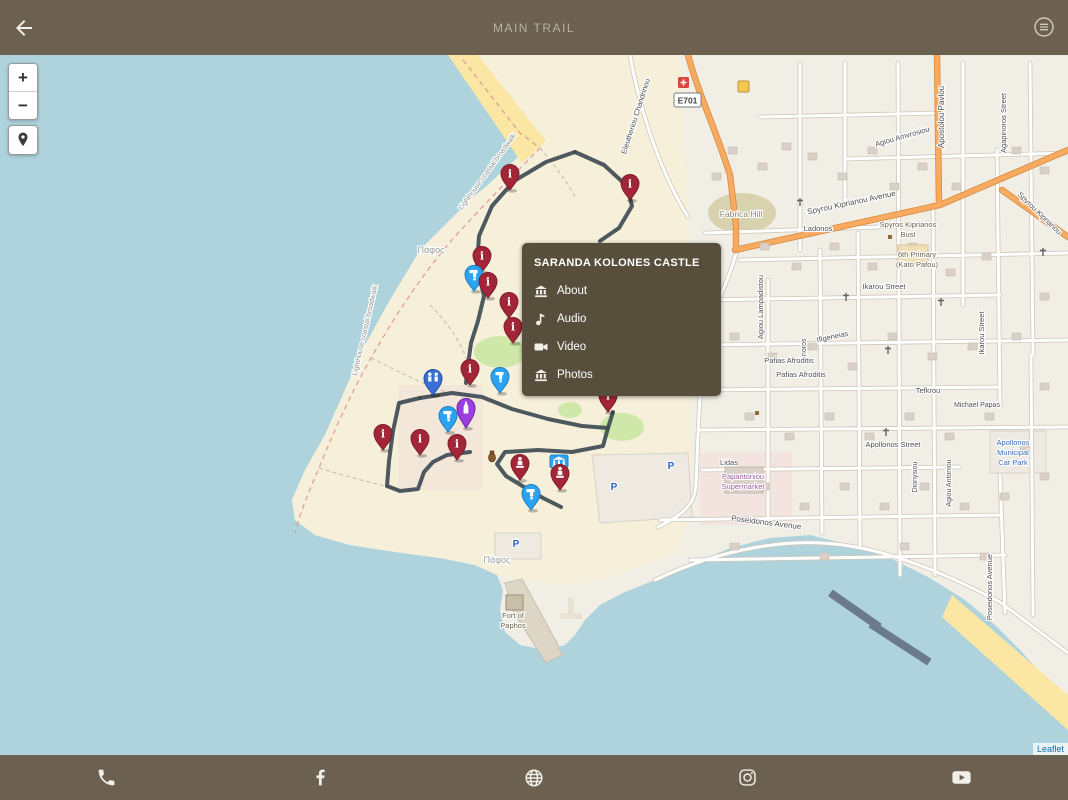  I want to click on popup-item-label: Video, so click(572, 347).